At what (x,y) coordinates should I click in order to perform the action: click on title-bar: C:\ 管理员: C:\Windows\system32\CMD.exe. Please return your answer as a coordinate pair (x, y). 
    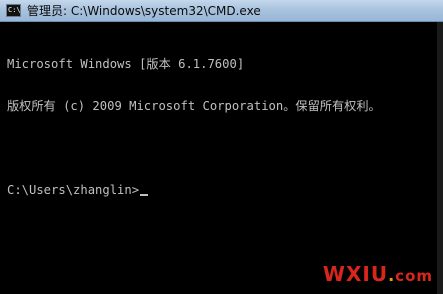
    Looking at the image, I should click on (221, 11).